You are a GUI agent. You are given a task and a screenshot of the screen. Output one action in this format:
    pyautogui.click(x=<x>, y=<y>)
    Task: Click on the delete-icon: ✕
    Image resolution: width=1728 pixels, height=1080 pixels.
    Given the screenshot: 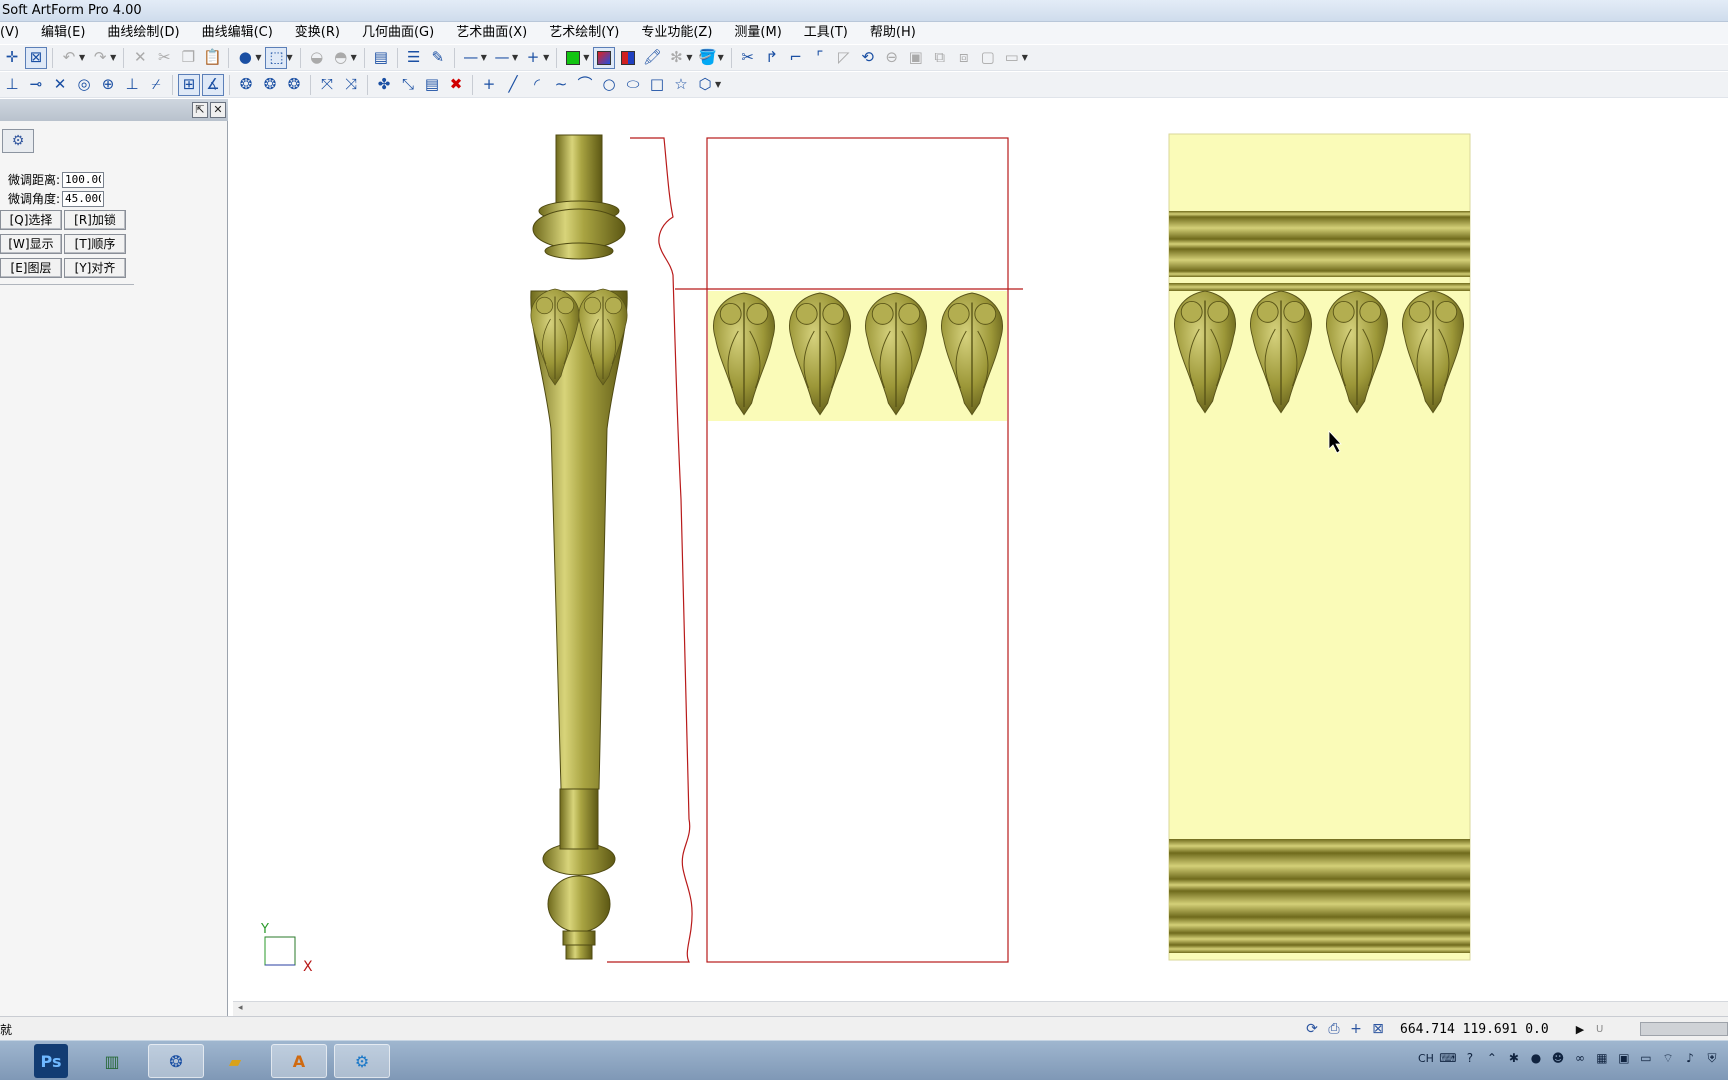 What is the action you would take?
    pyautogui.click(x=140, y=58)
    